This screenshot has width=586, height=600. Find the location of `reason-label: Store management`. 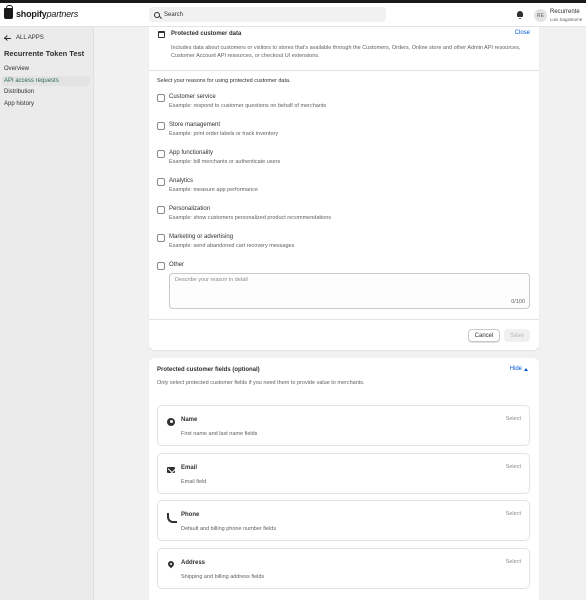

reason-label: Store management is located at coordinates (194, 125).